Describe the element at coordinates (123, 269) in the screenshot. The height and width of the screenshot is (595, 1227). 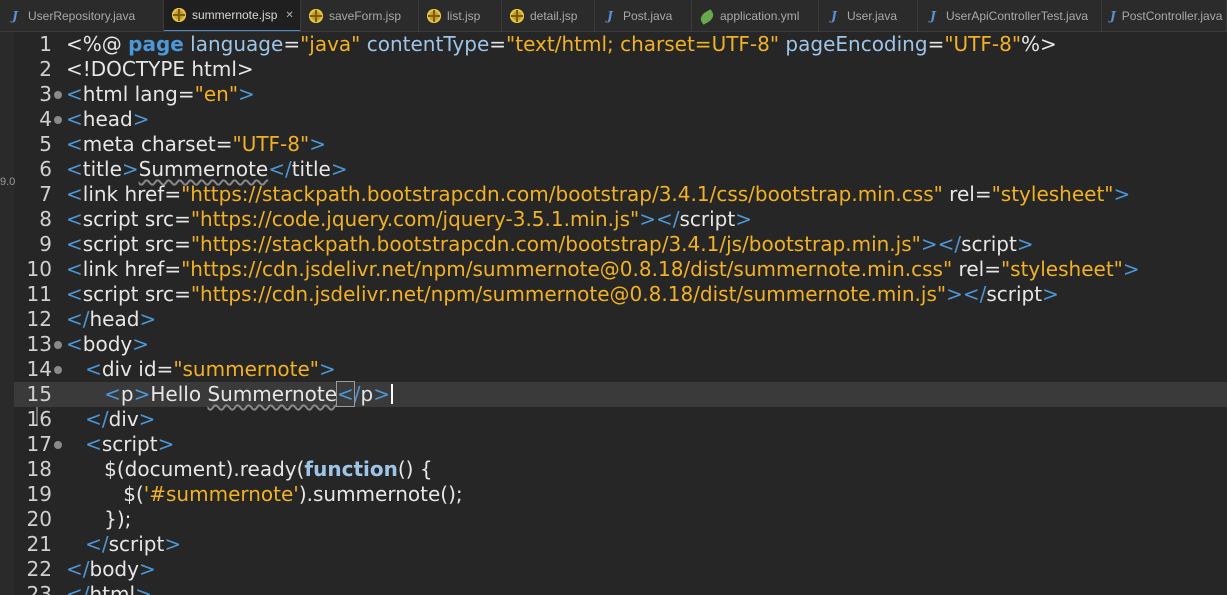
I see `code-token: link href` at that location.